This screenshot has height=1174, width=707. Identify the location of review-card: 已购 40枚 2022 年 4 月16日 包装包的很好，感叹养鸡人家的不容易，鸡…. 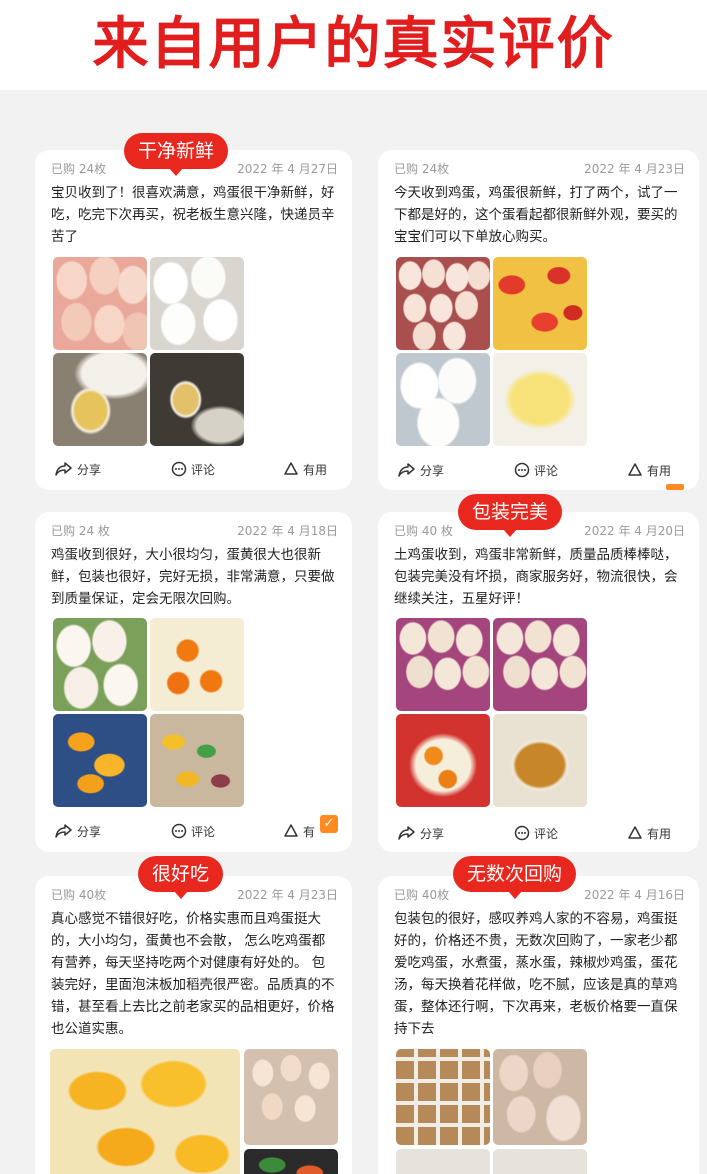
(538, 1025).